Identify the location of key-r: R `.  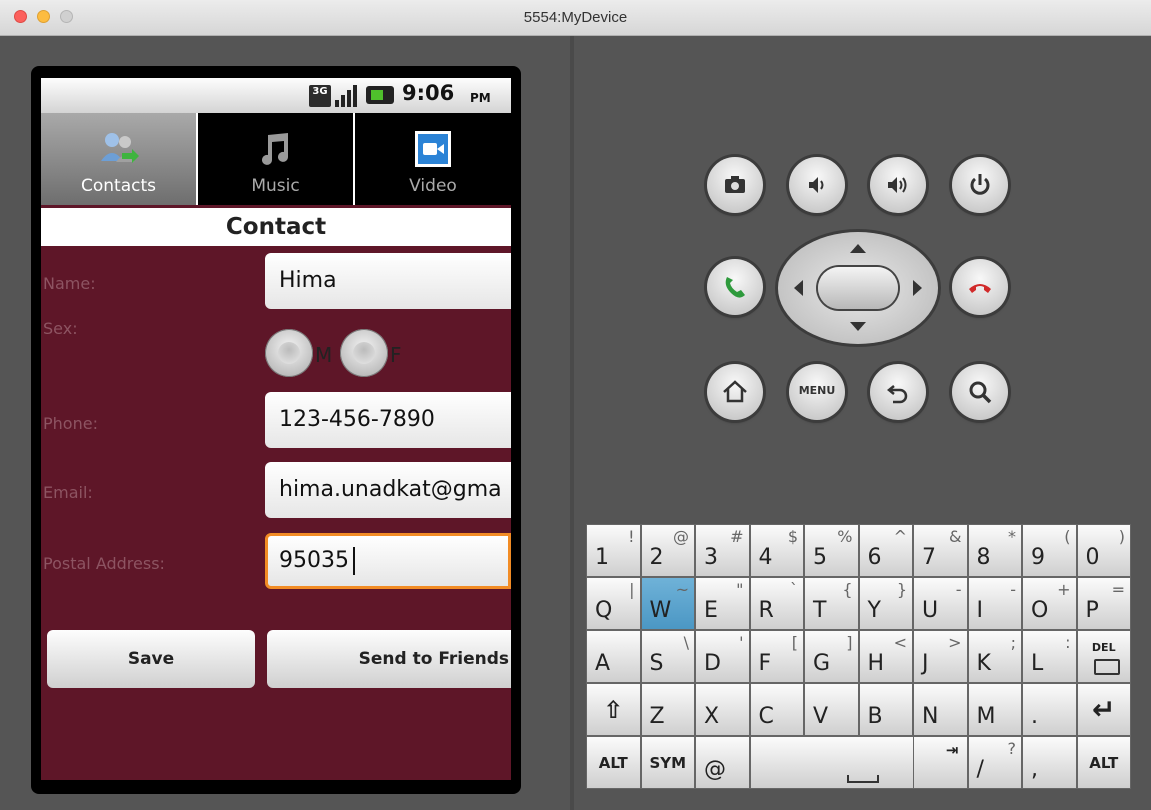
(776, 603).